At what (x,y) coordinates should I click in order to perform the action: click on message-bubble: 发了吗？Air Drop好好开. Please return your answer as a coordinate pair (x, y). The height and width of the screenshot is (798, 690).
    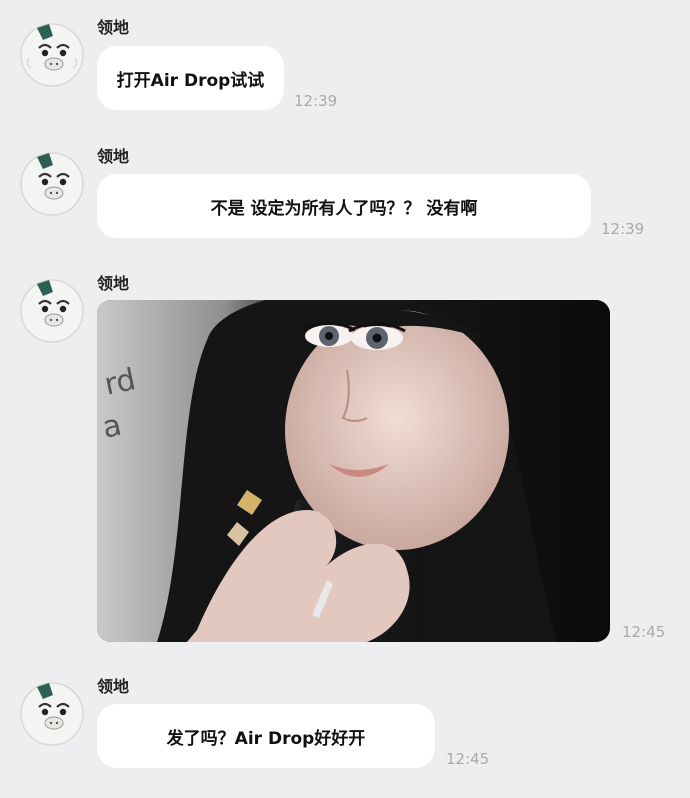
    Looking at the image, I should click on (266, 736).